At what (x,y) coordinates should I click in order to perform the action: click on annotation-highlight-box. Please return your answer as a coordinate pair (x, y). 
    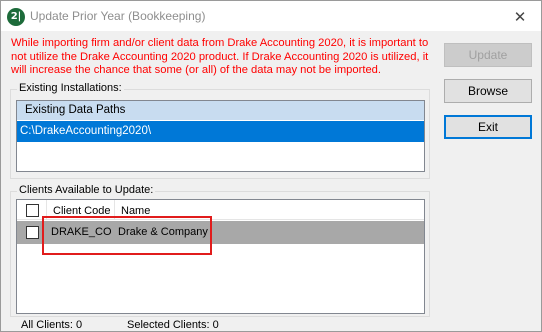
    Looking at the image, I should click on (127, 235).